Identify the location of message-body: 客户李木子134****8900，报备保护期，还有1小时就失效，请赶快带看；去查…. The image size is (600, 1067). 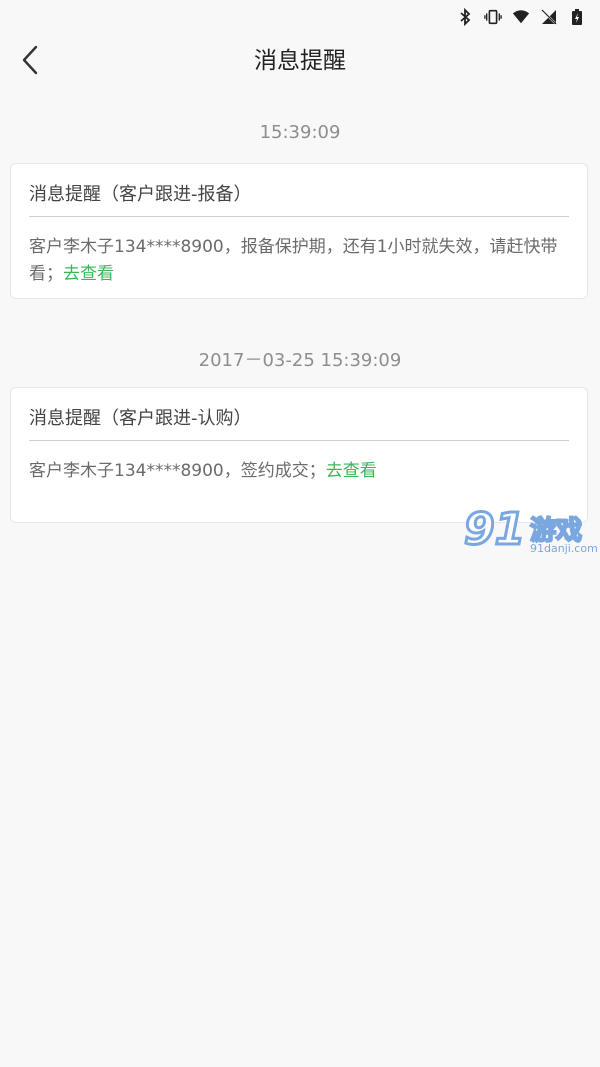
(305, 261).